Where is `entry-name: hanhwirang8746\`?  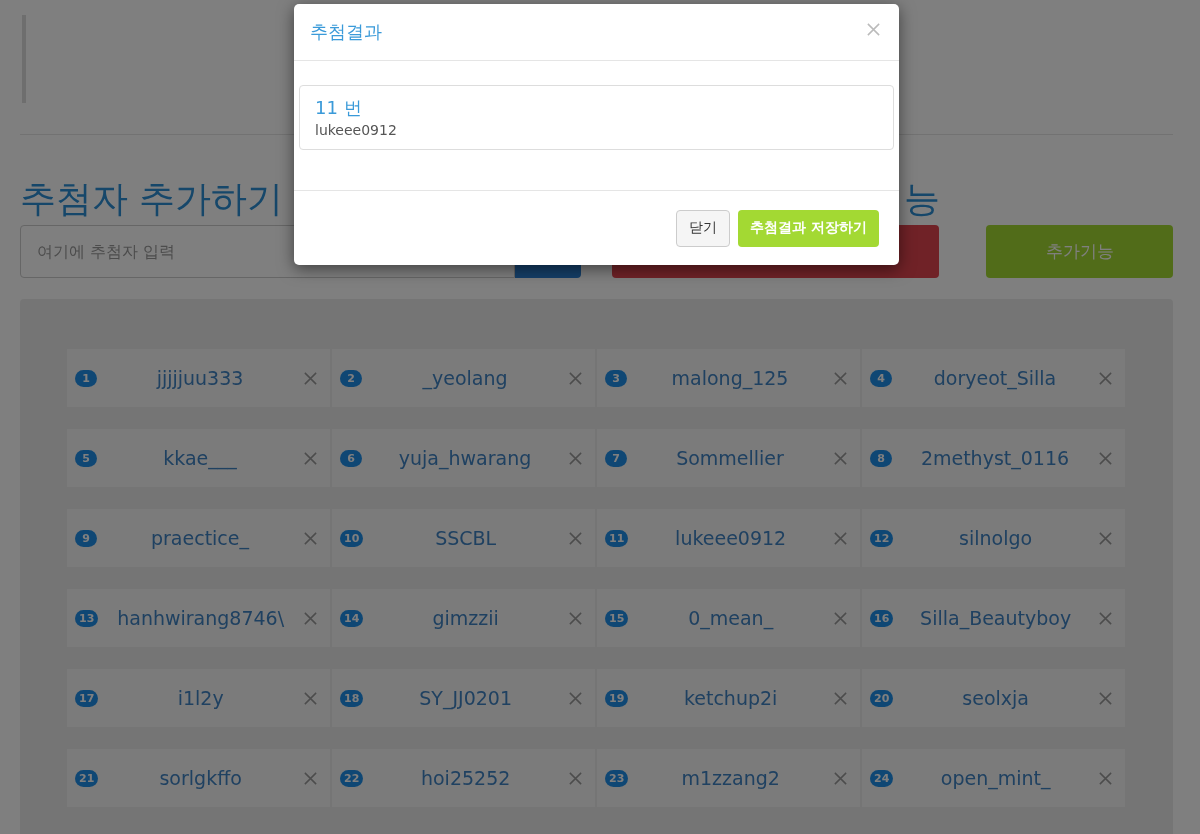 entry-name: hanhwirang8746\ is located at coordinates (201, 618).